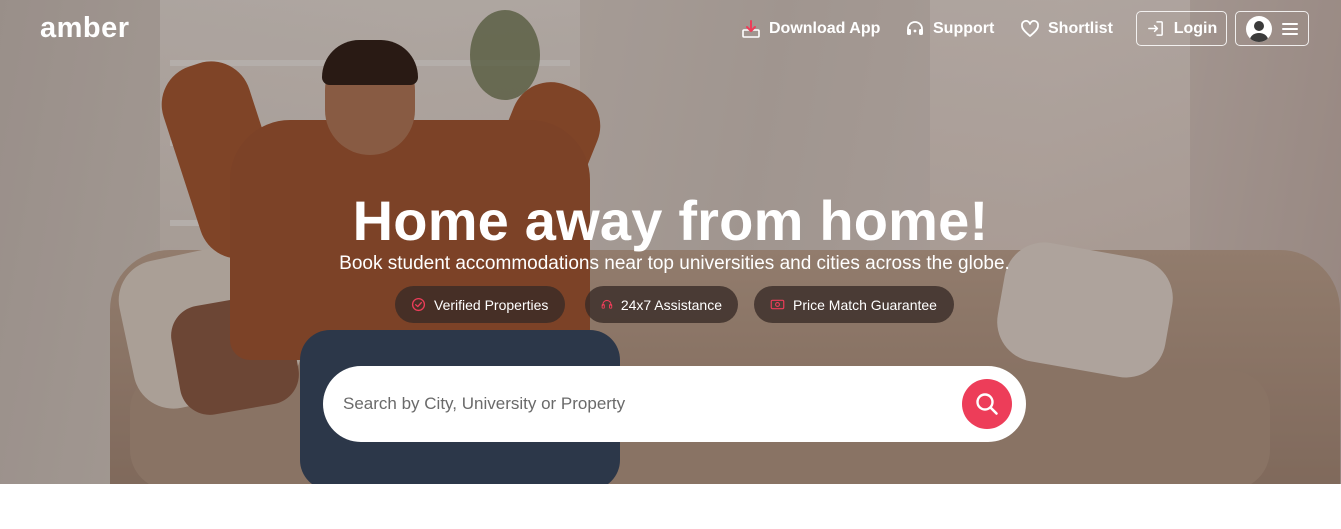  I want to click on search-button, so click(987, 404).